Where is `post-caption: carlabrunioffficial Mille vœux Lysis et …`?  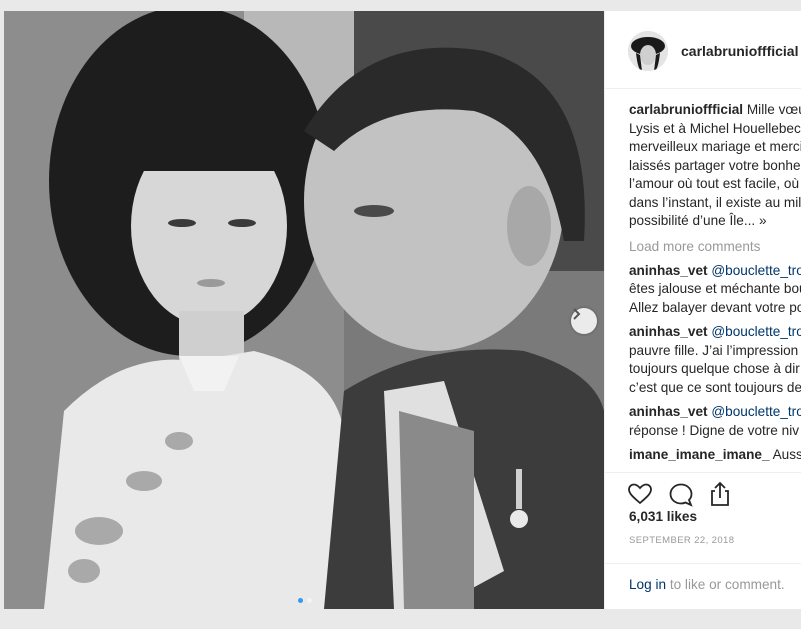
post-caption: carlabrunioffficial Mille vœux Lysis et … is located at coordinates (715, 166).